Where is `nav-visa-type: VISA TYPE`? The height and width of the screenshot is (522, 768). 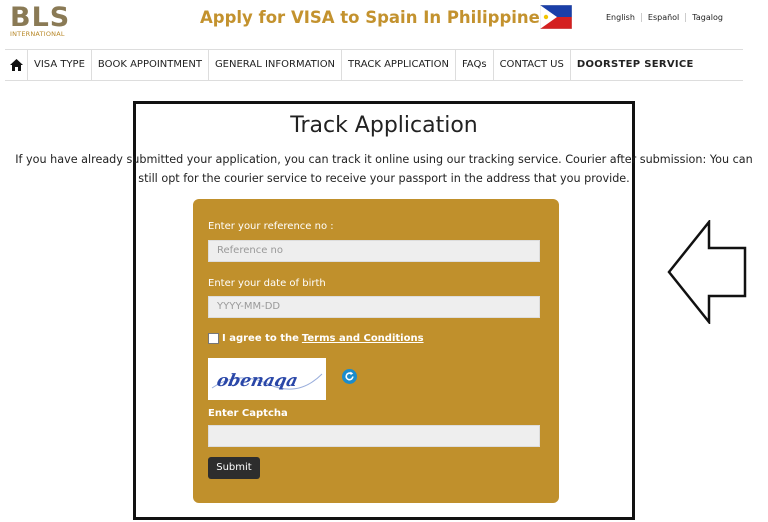
nav-visa-type: VISA TYPE is located at coordinates (59, 65).